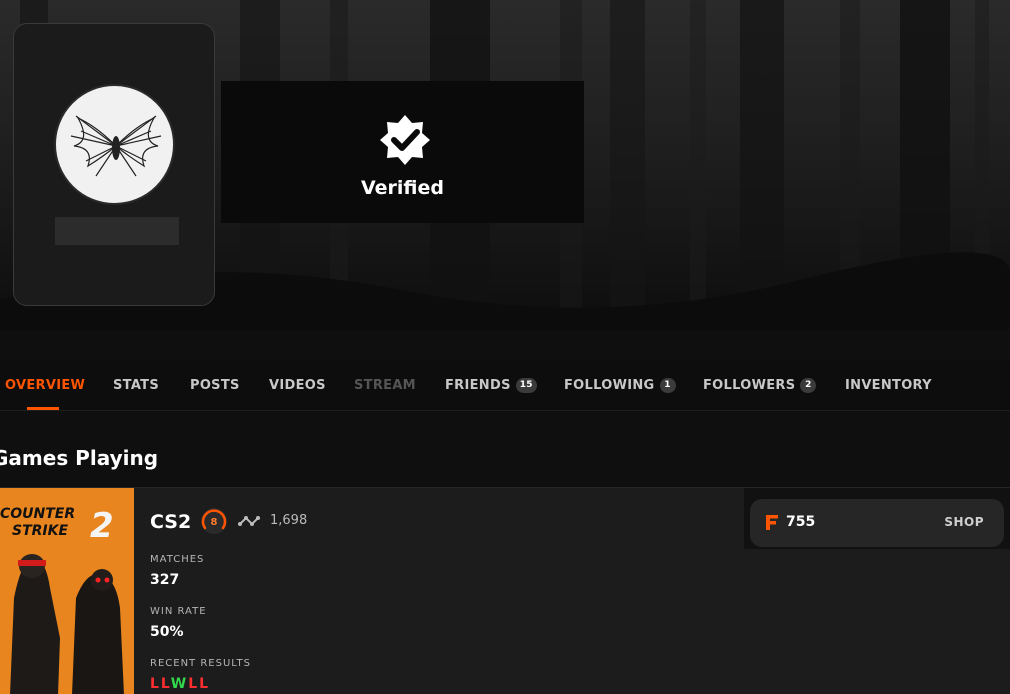 This screenshot has height=694, width=1010. What do you see at coordinates (249, 521) in the screenshot?
I see `elo-icon` at bounding box center [249, 521].